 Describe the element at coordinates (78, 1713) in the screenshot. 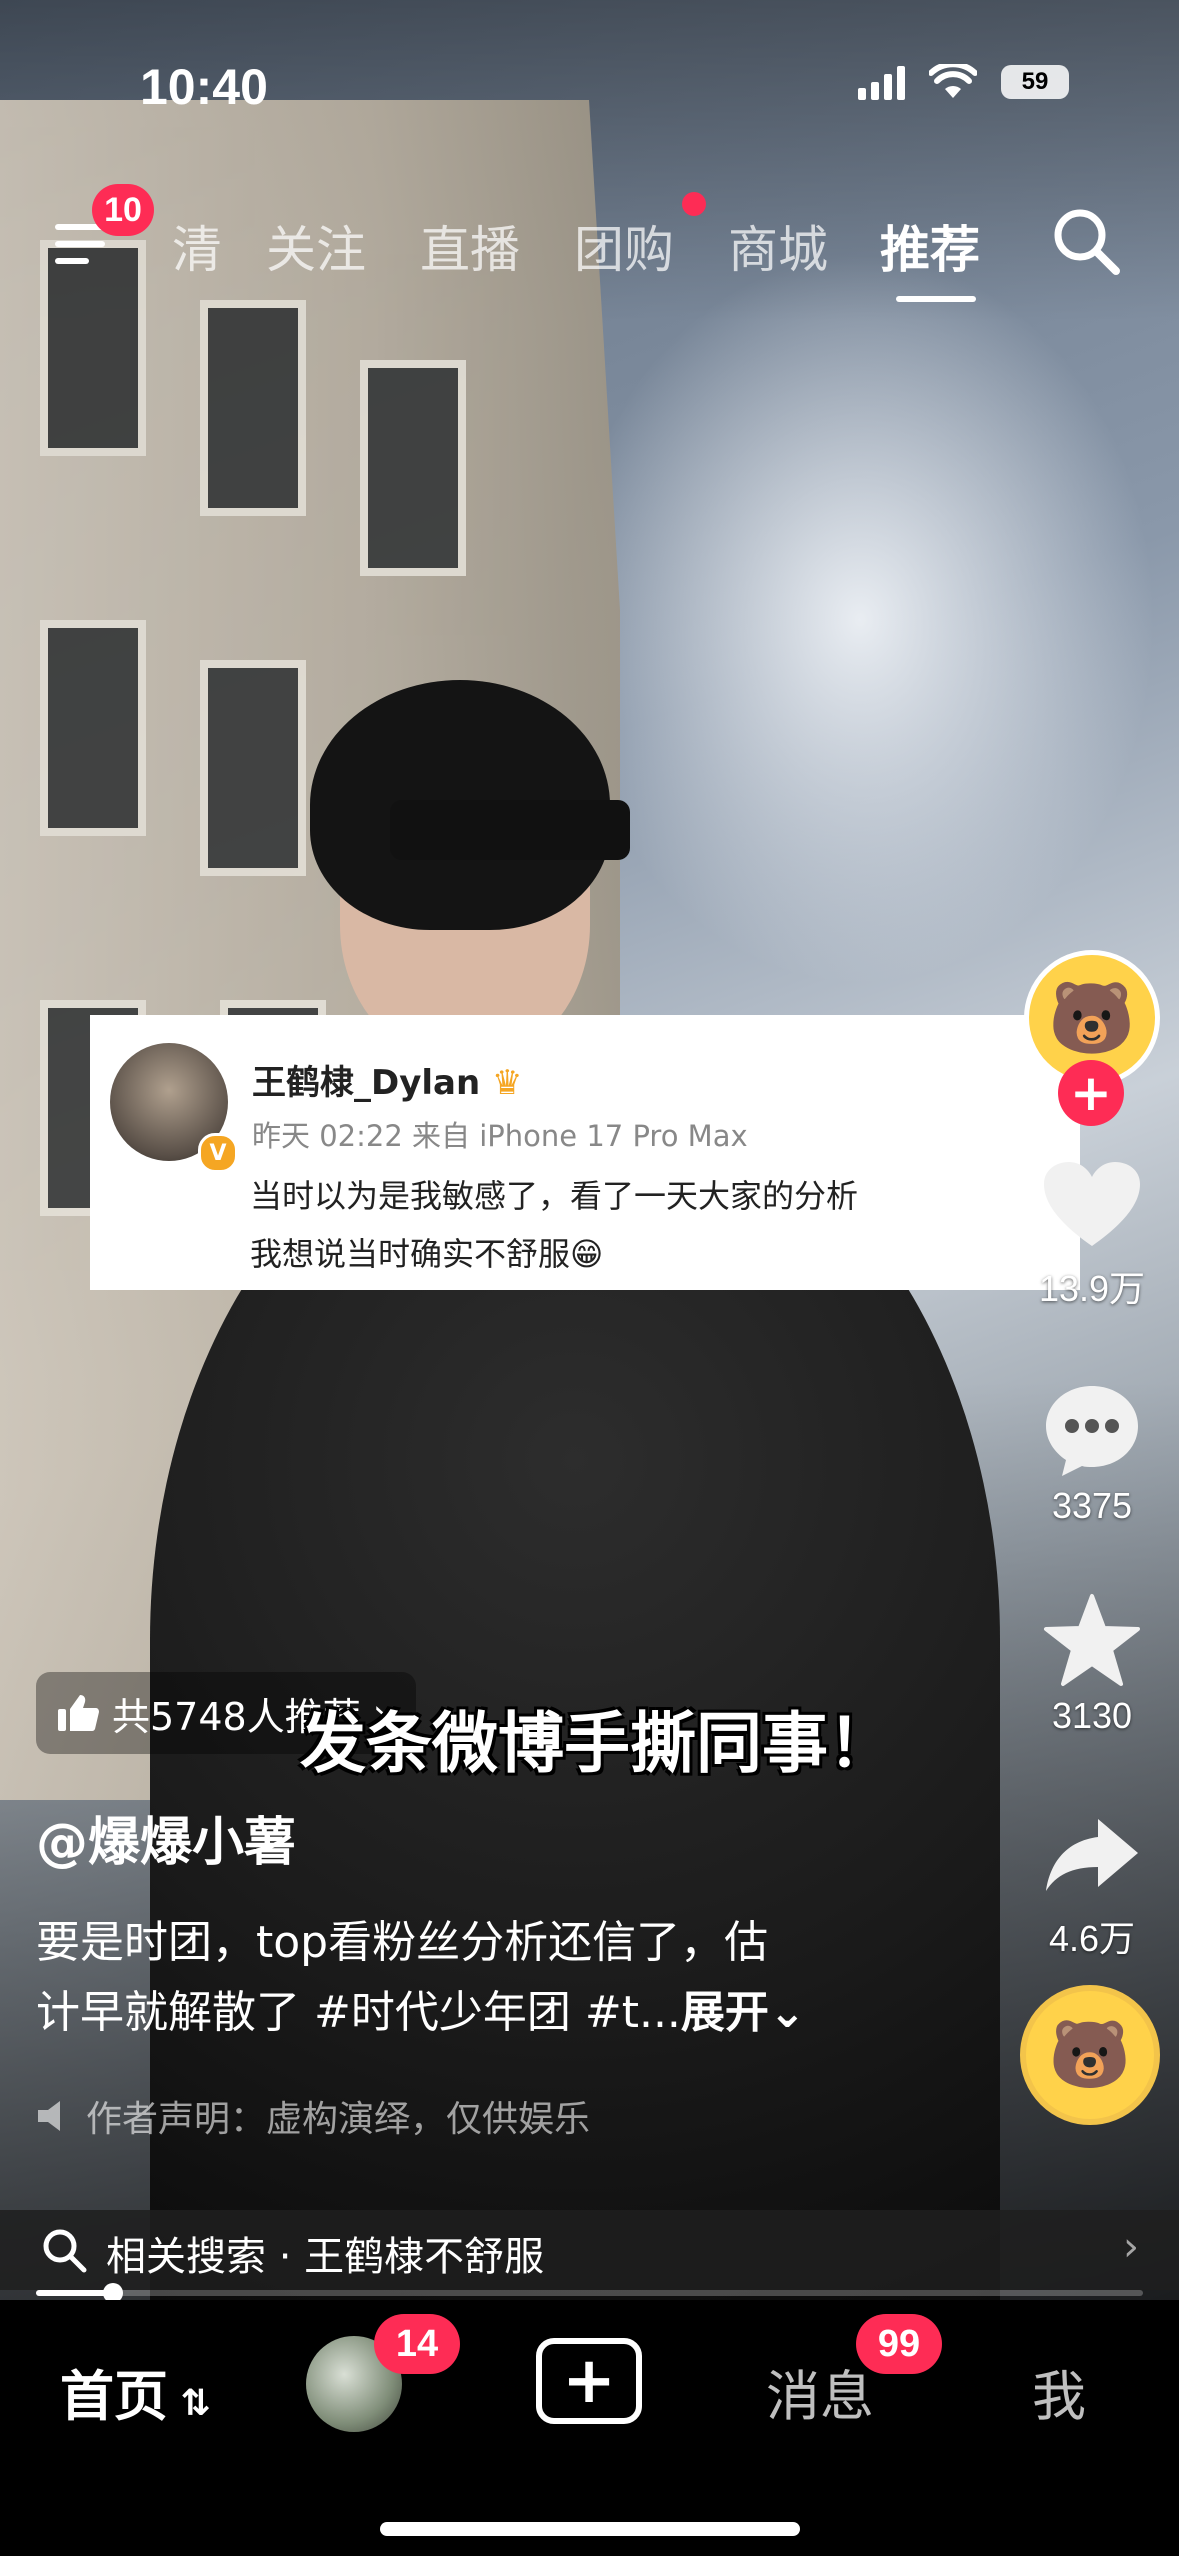

I see `thumbs-up-icon` at that location.